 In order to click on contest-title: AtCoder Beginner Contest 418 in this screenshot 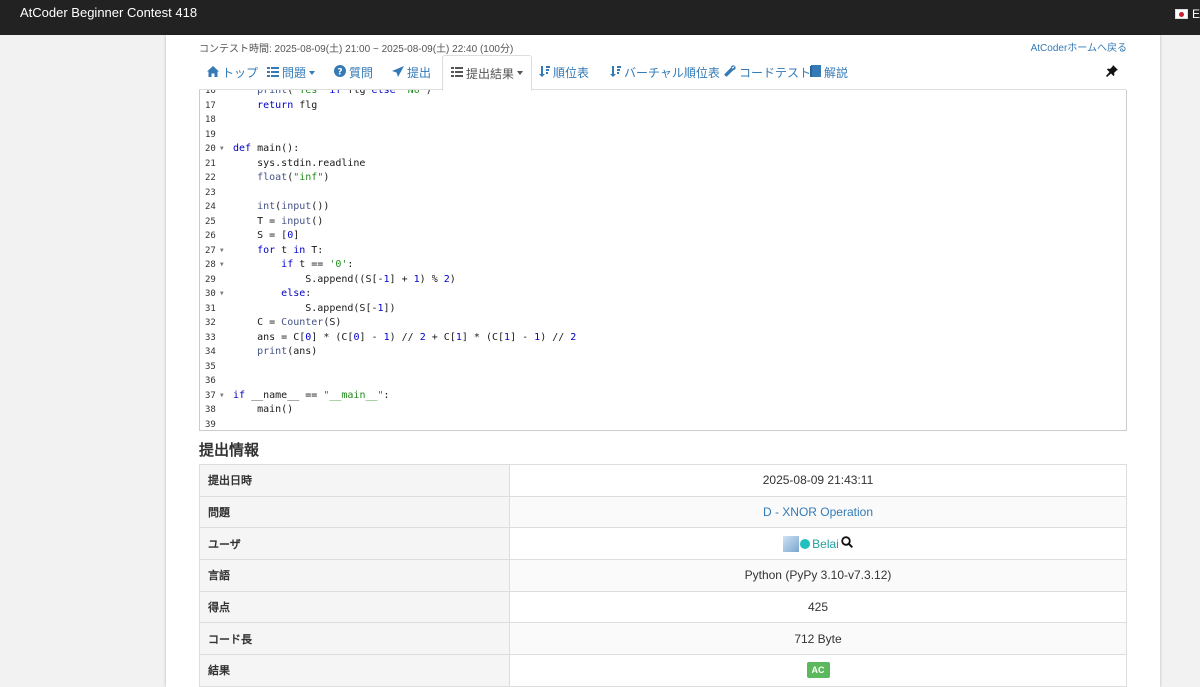, I will do `click(108, 13)`.